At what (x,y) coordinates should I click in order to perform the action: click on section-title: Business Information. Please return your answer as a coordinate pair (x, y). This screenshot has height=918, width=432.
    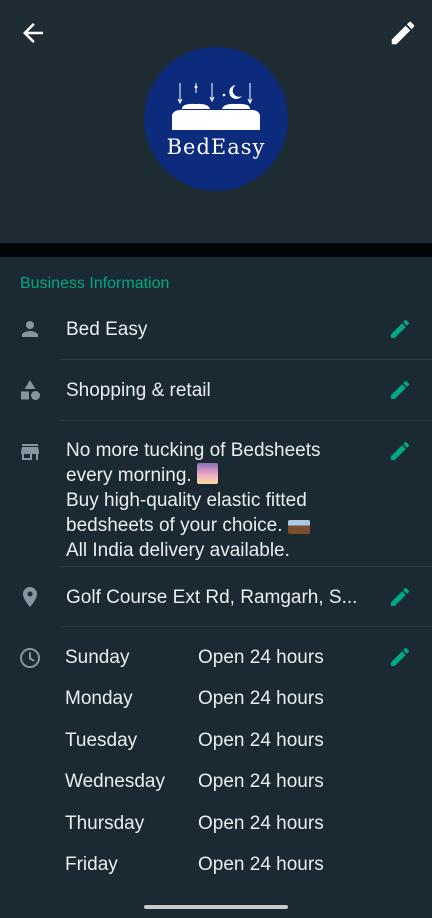
    Looking at the image, I should click on (95, 283).